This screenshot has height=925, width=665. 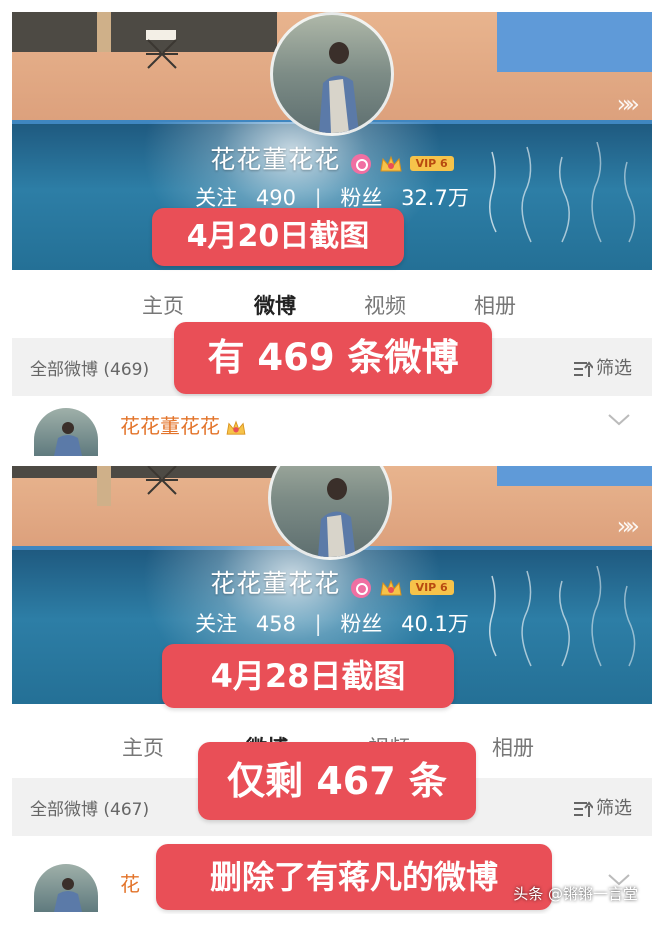 I want to click on post-author-name: 花花董花花, so click(x=183, y=424).